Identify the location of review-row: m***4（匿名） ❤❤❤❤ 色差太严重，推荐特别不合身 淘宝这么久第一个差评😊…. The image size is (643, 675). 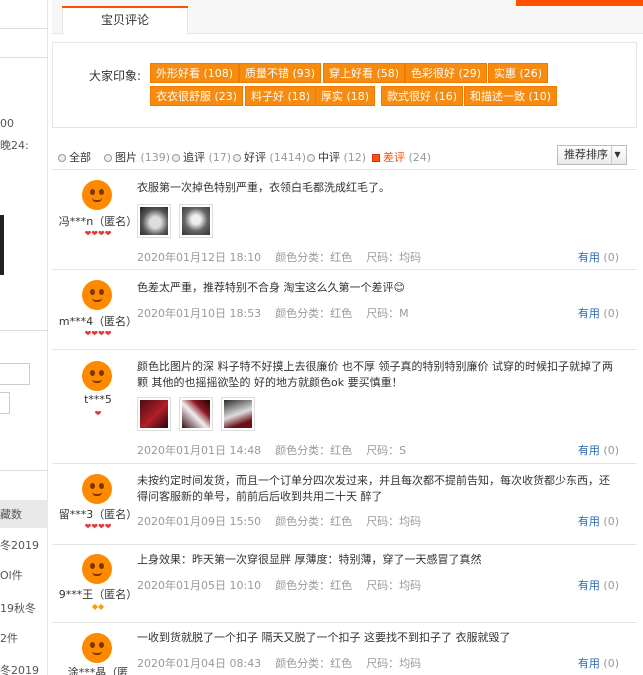
(344, 310).